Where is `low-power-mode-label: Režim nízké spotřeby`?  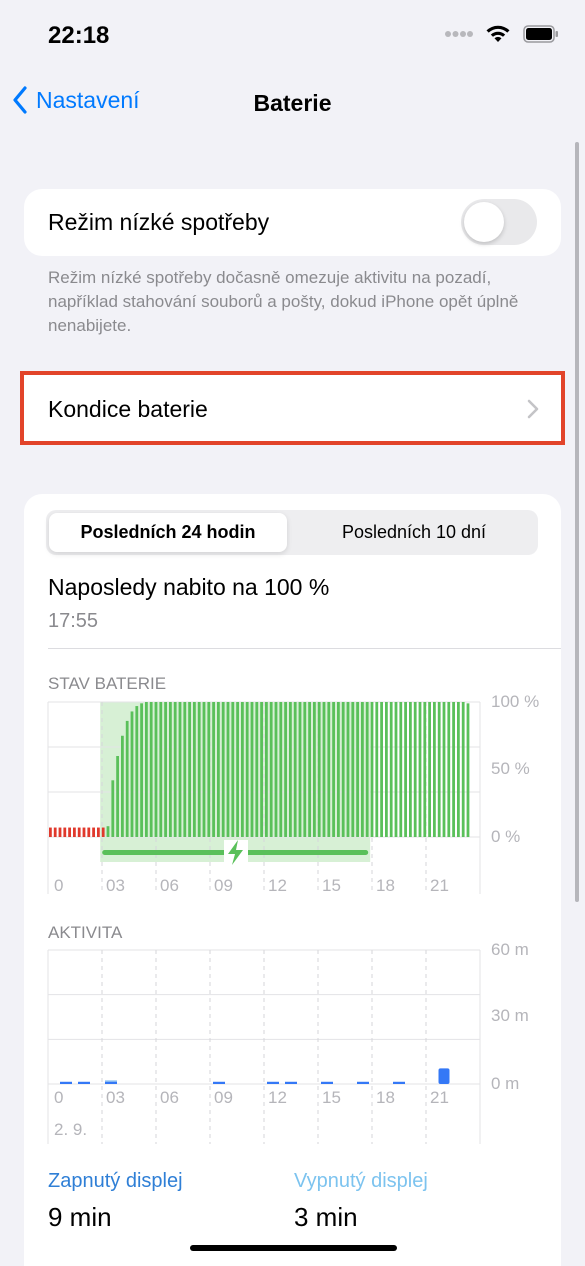 low-power-mode-label: Režim nízké spotřeby is located at coordinates (159, 222).